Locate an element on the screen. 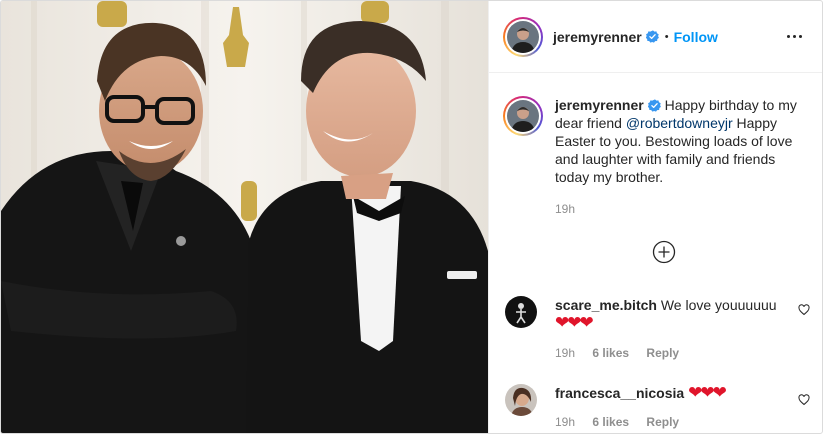 This screenshot has width=825, height=434. post-header: jeremyrenner • Follow is located at coordinates (655, 37).